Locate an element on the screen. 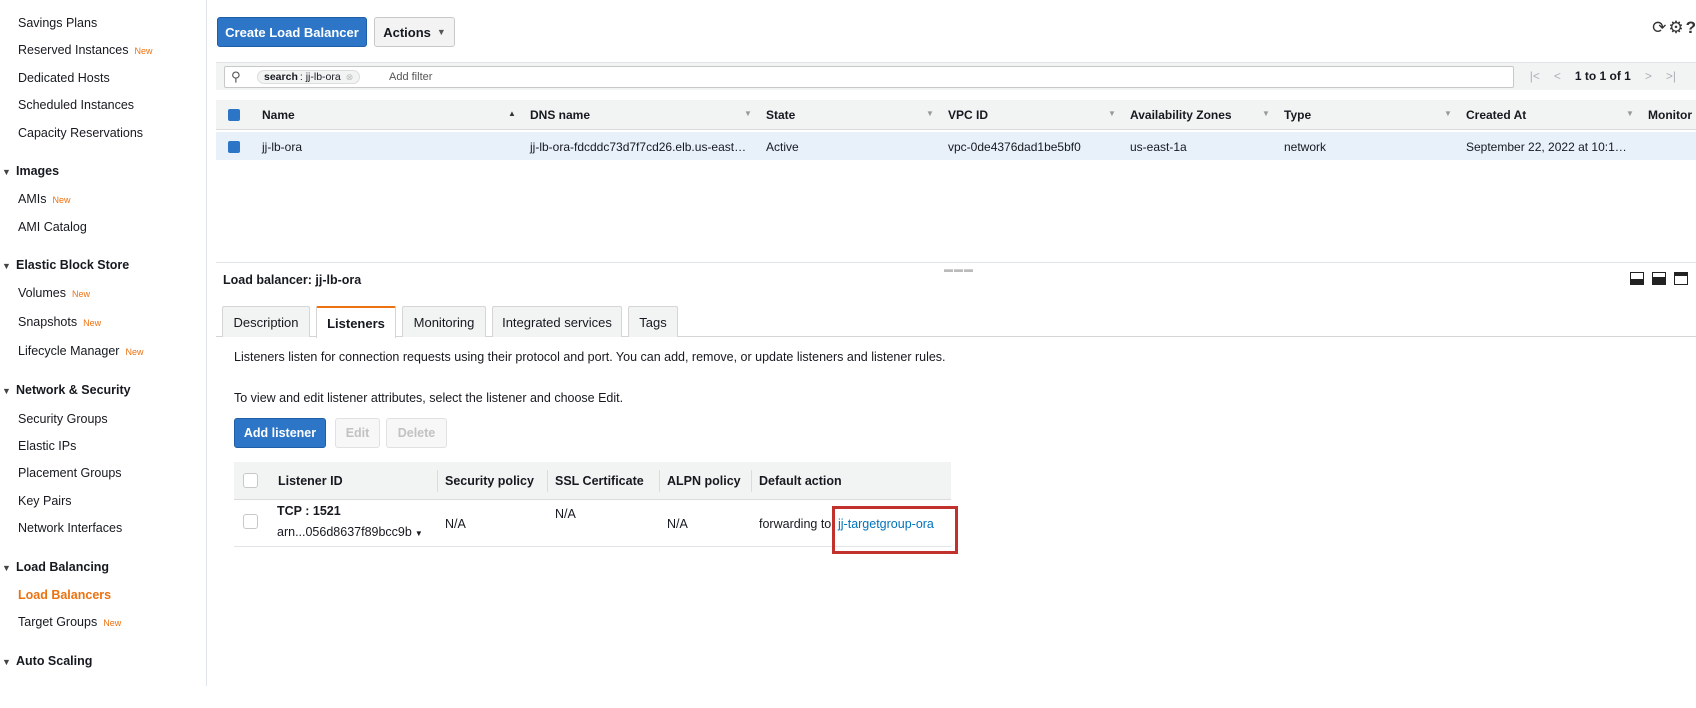 The width and height of the screenshot is (1696, 708). ssl-certificate: N/A is located at coordinates (565, 514).